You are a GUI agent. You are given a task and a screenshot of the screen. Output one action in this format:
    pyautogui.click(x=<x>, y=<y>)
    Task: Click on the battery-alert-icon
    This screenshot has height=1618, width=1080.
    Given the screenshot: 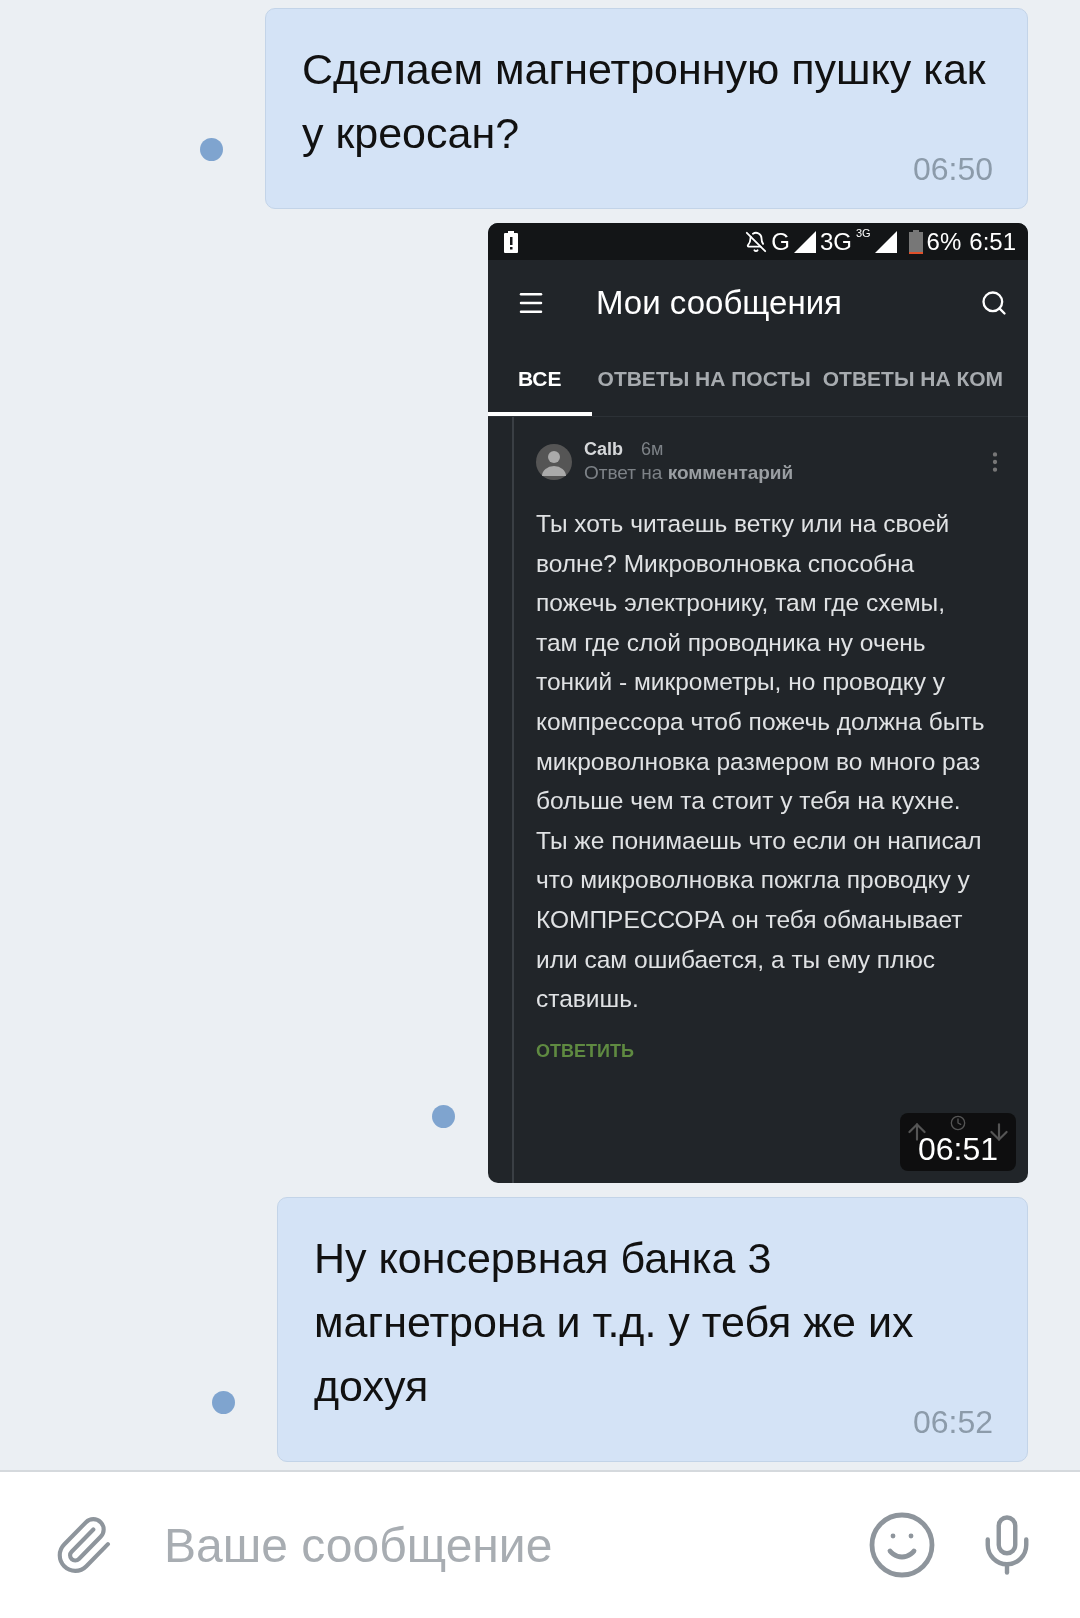 What is the action you would take?
    pyautogui.click(x=511, y=241)
    